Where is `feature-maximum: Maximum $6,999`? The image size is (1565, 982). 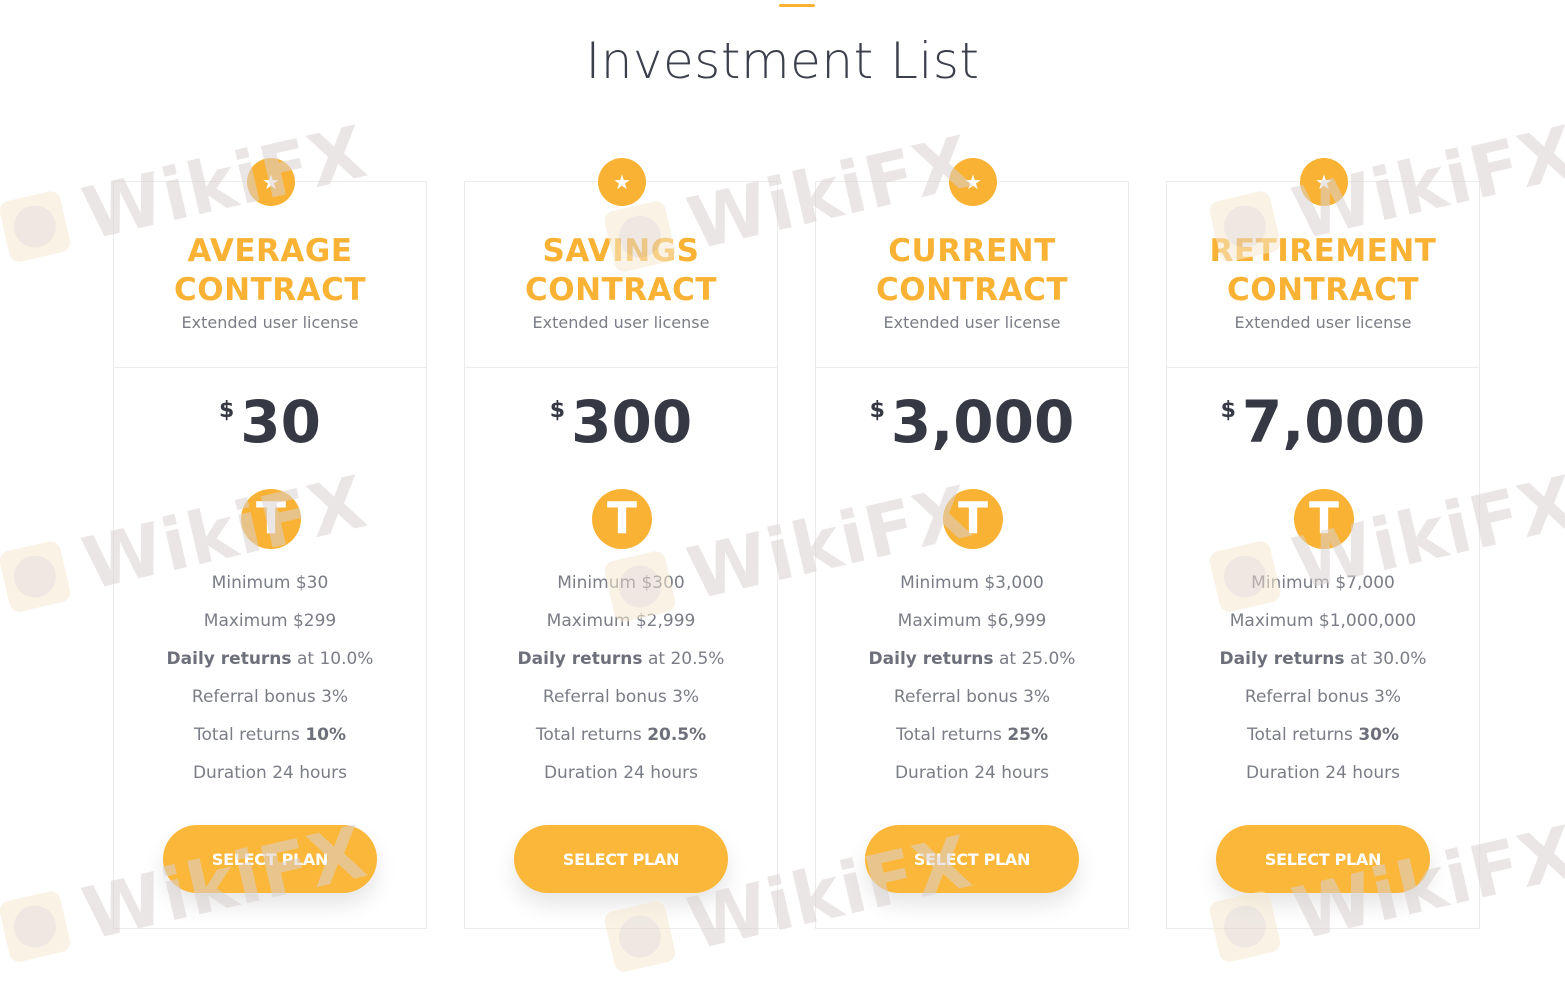
feature-maximum: Maximum $6,999 is located at coordinates (972, 621).